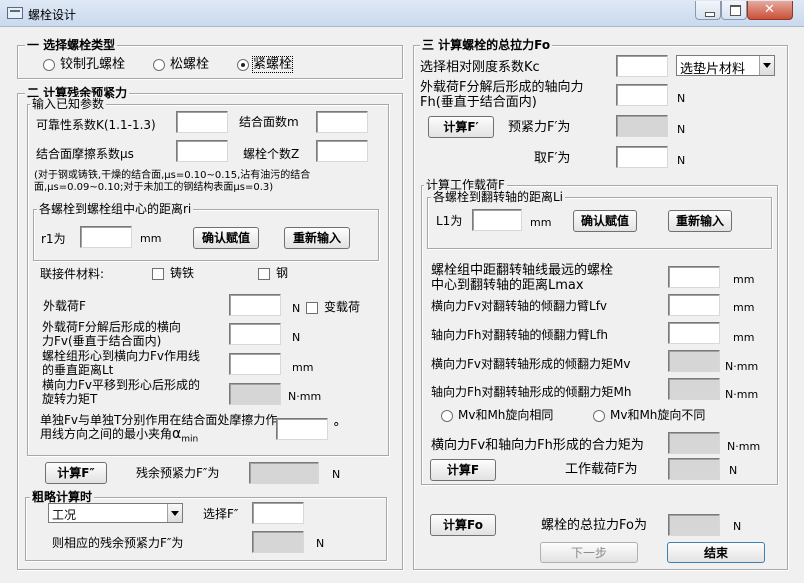 The image size is (804, 583). I want to click on cast-iron-label: 铸铁, so click(182, 273).